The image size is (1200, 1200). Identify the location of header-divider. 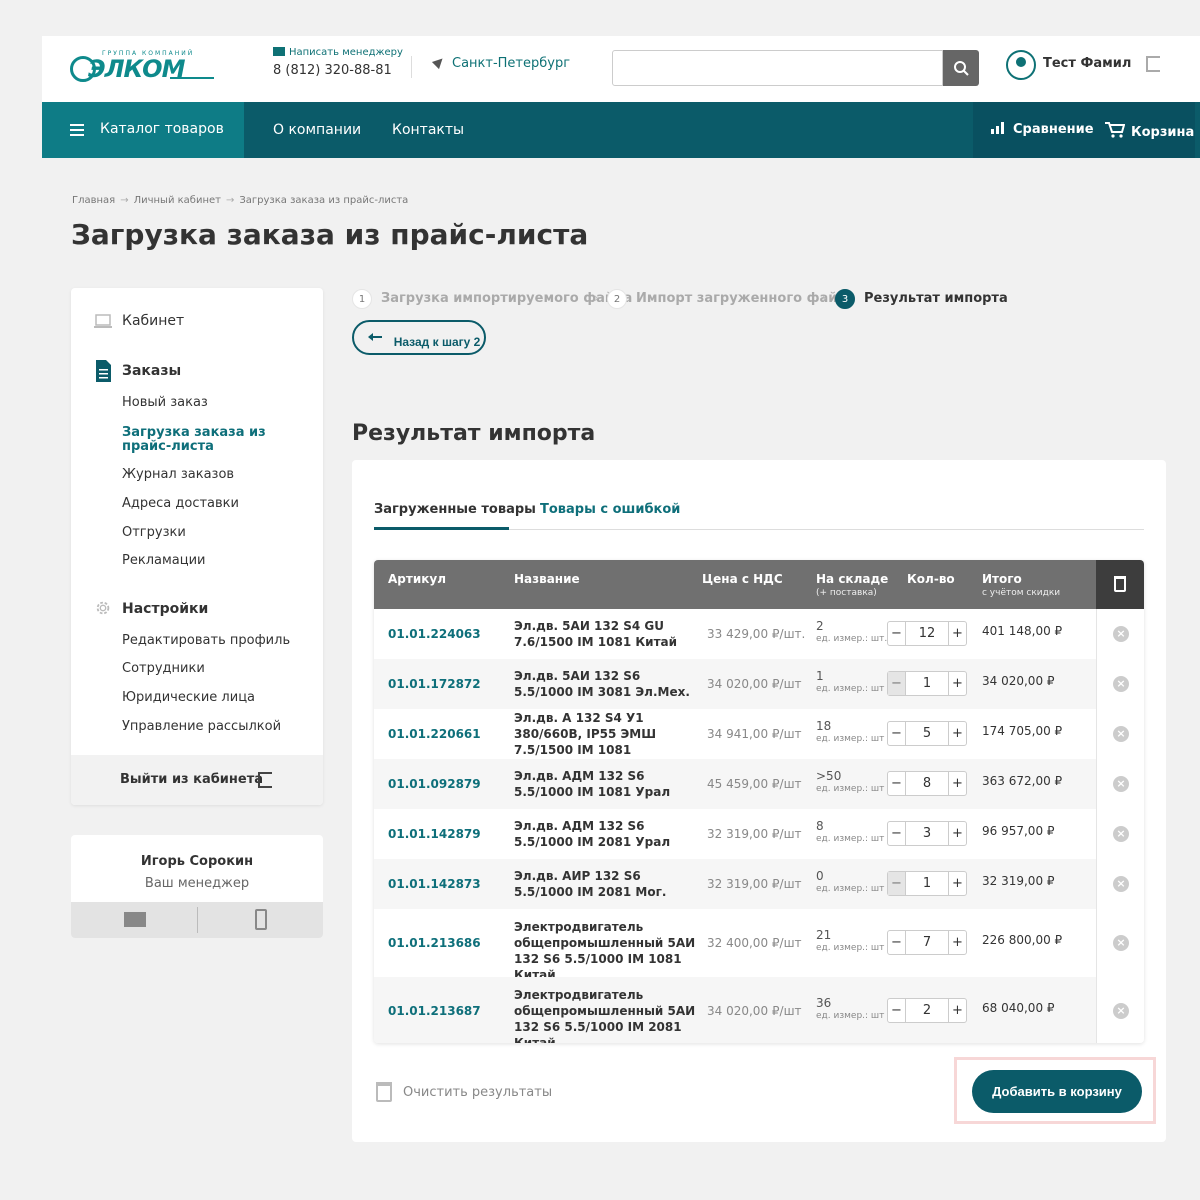
(411, 67).